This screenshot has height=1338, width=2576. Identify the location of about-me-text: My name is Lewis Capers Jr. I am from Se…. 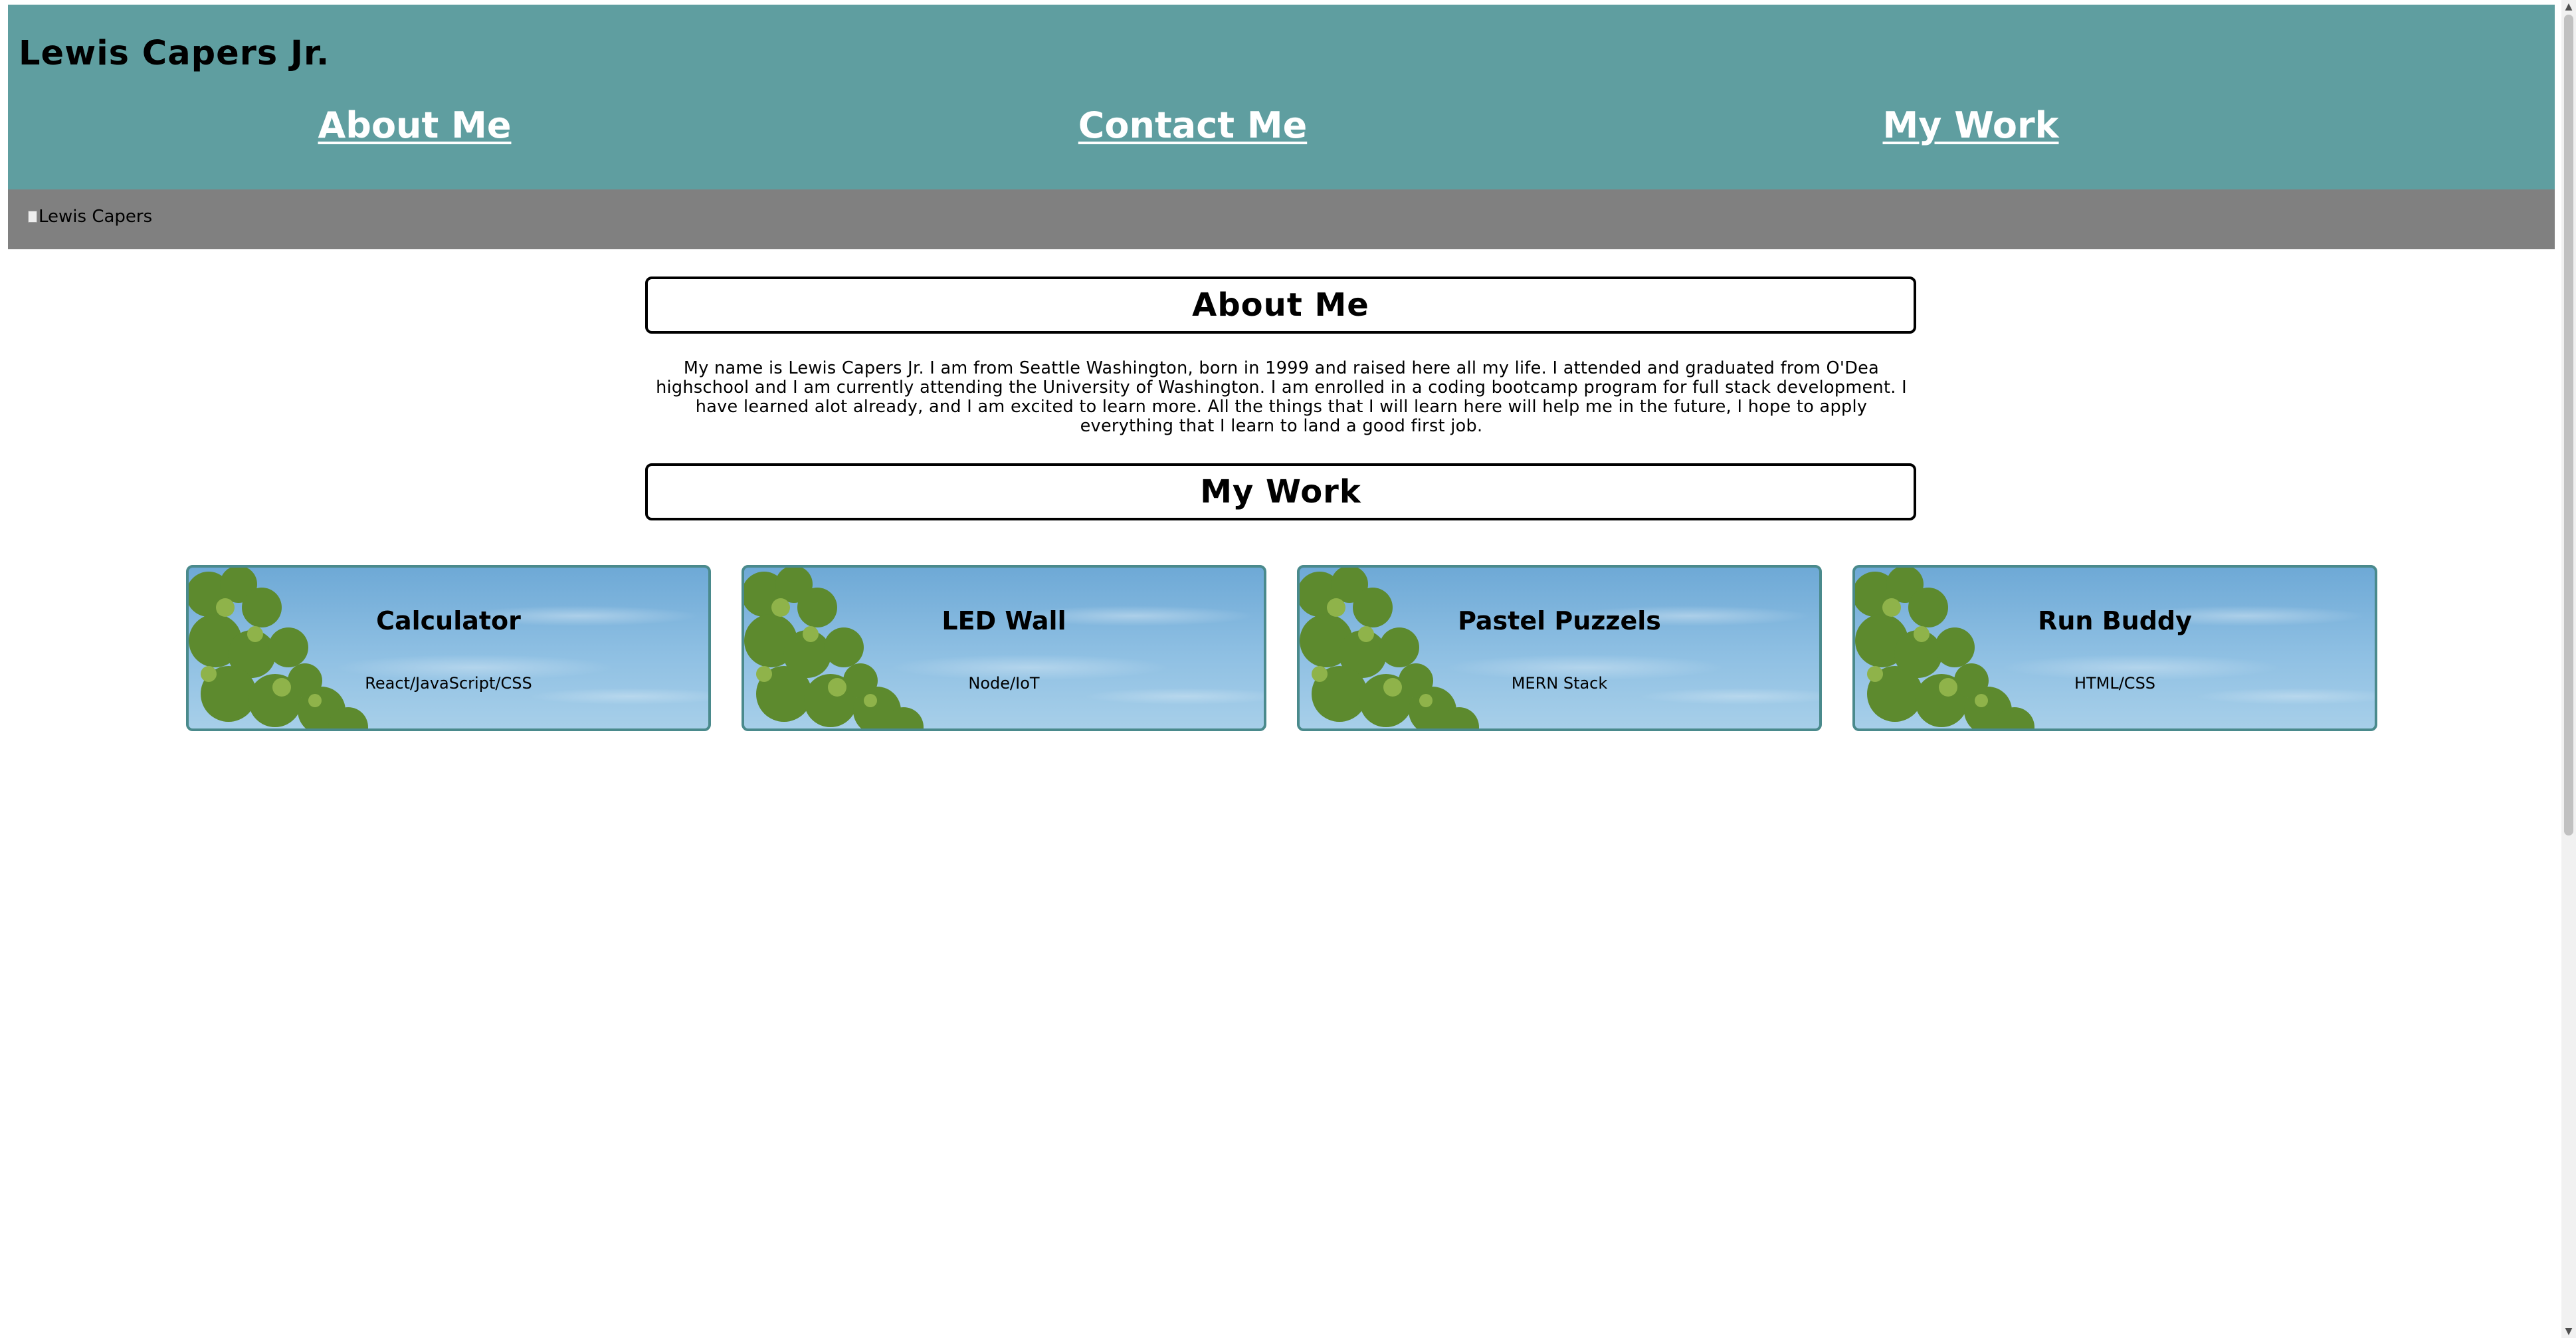
(1281, 397).